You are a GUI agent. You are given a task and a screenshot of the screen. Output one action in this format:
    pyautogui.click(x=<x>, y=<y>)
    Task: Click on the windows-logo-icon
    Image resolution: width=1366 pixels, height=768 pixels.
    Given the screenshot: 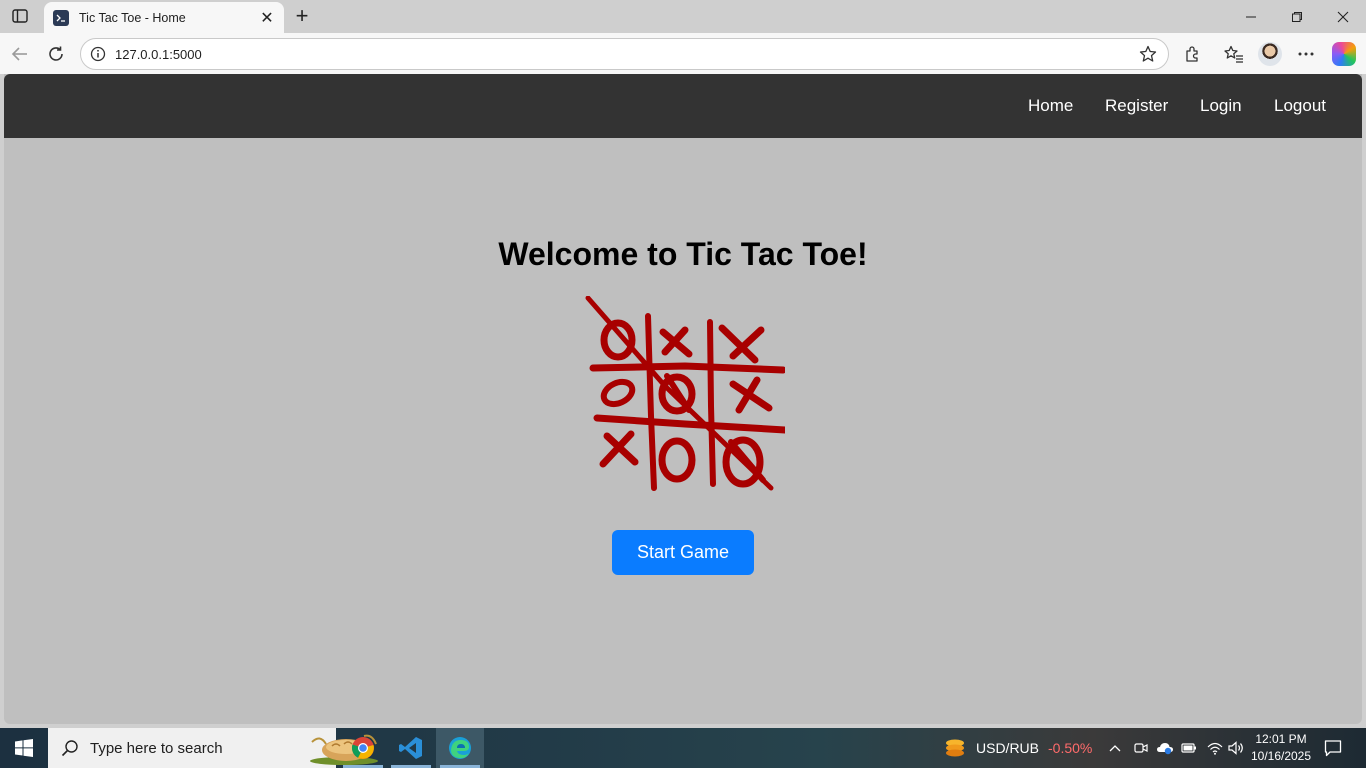 What is the action you would take?
    pyautogui.click(x=24, y=748)
    